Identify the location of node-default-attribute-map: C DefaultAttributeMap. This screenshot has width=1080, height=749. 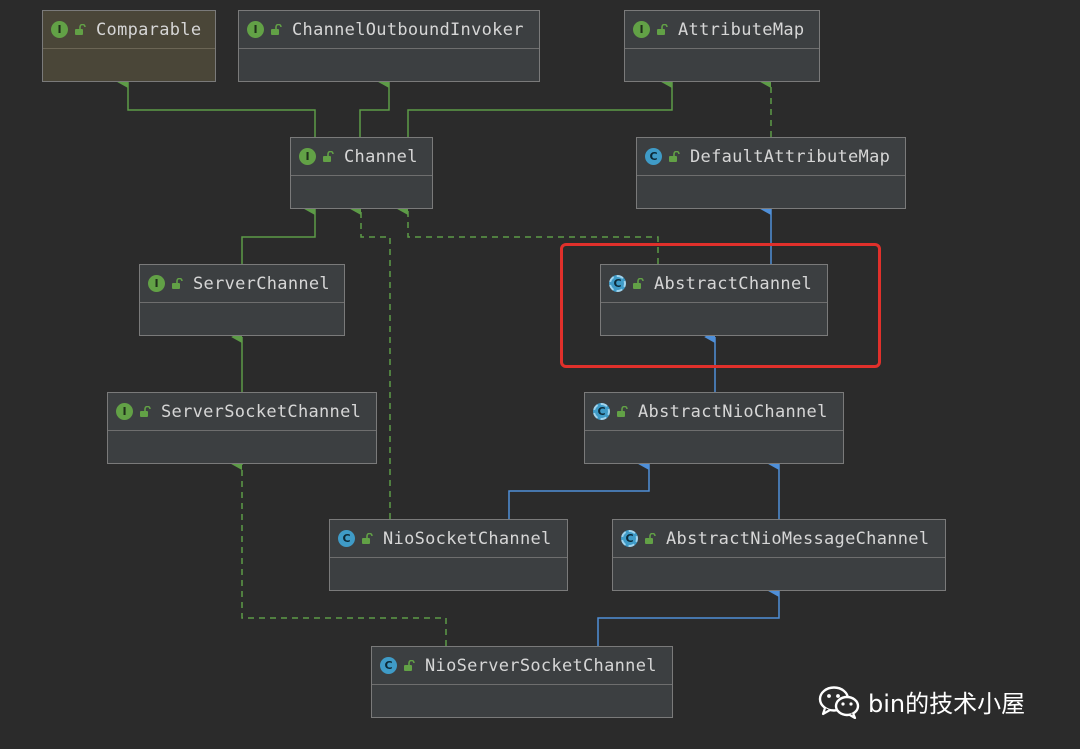
(771, 173).